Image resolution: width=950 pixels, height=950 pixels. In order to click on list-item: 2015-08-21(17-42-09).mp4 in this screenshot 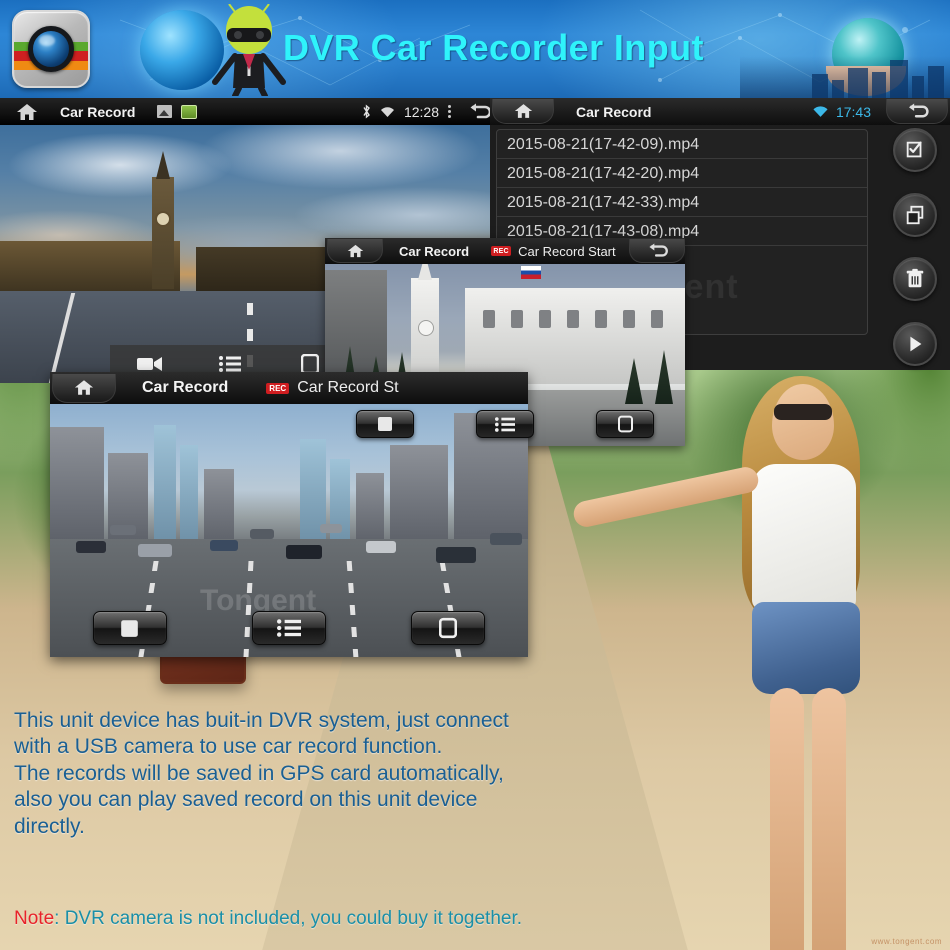, I will do `click(682, 144)`.